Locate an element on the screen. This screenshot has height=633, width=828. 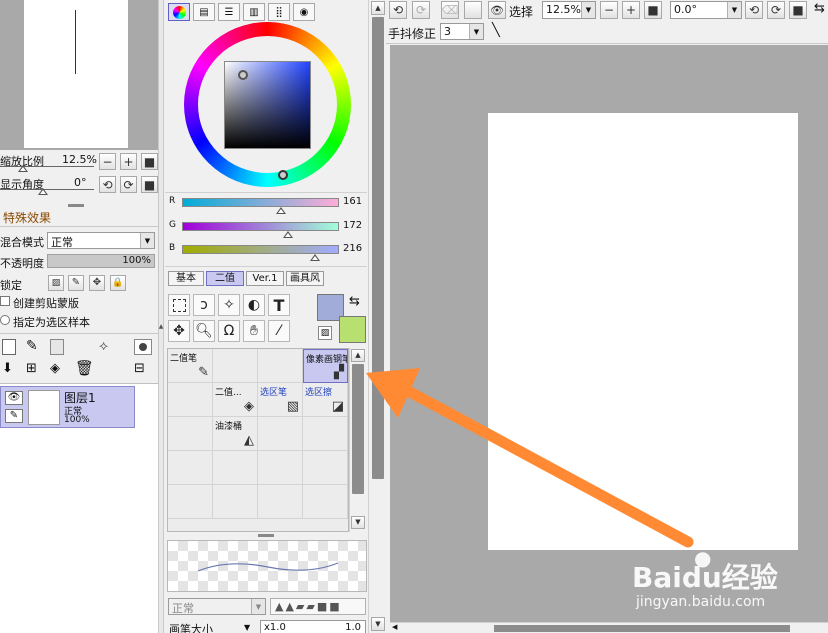
watermark-logo: Baidu经验 is located at coordinates (705, 577).